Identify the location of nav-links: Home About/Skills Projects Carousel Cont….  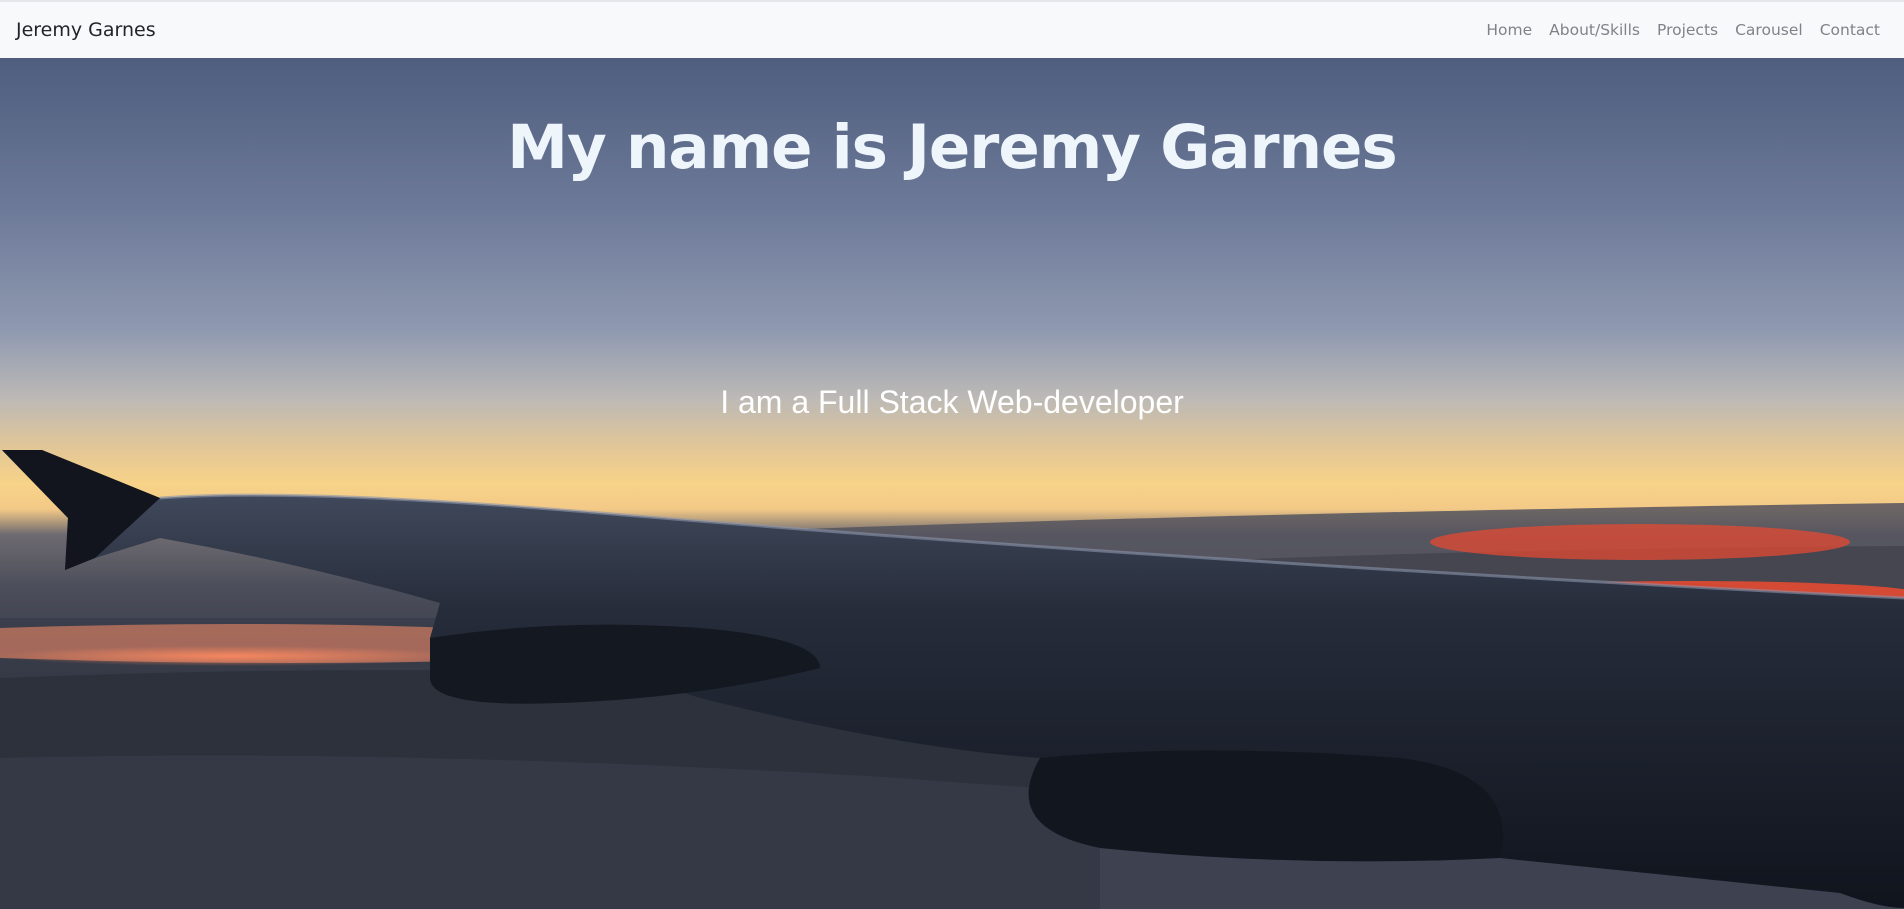
(1683, 30).